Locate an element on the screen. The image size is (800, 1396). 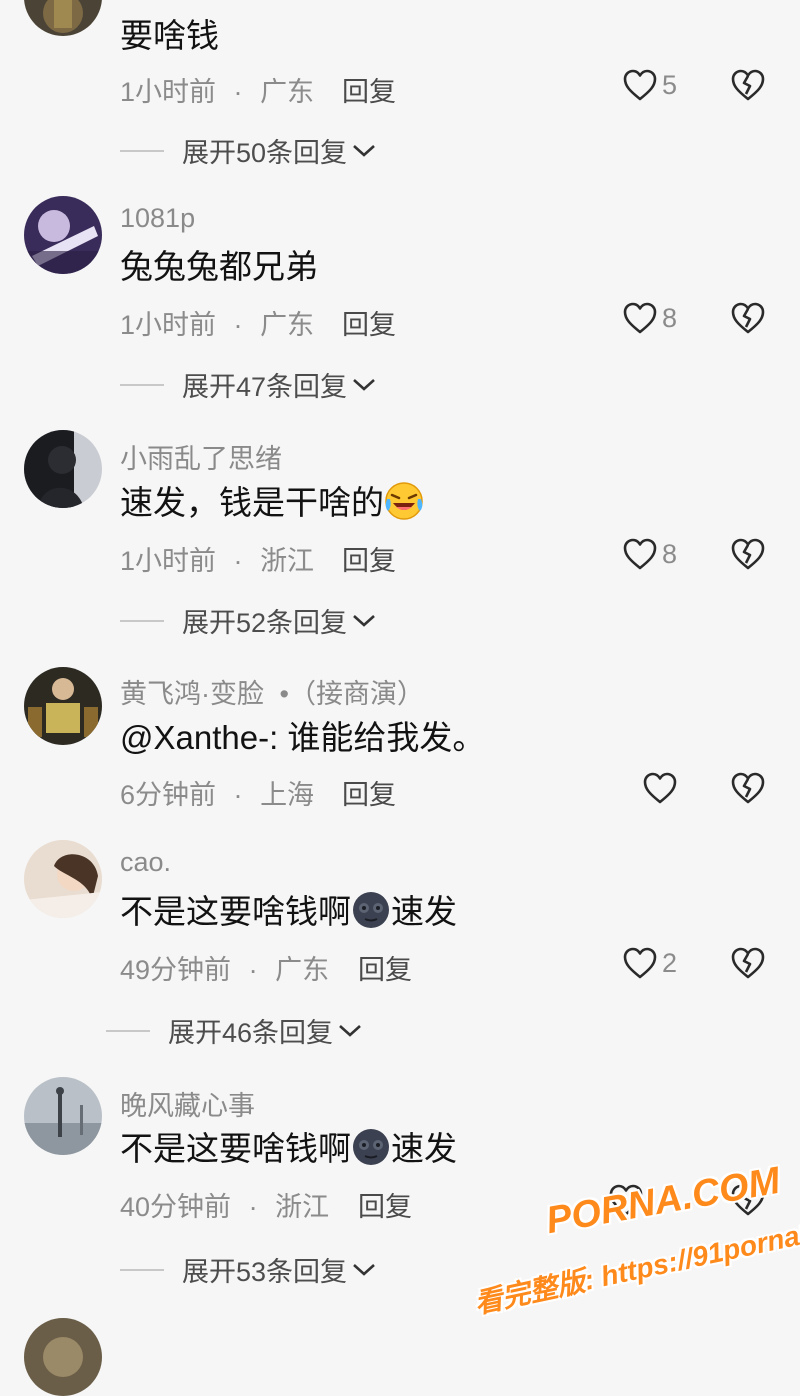
expand-replies: 展开47条回复 is located at coordinates (248, 384).